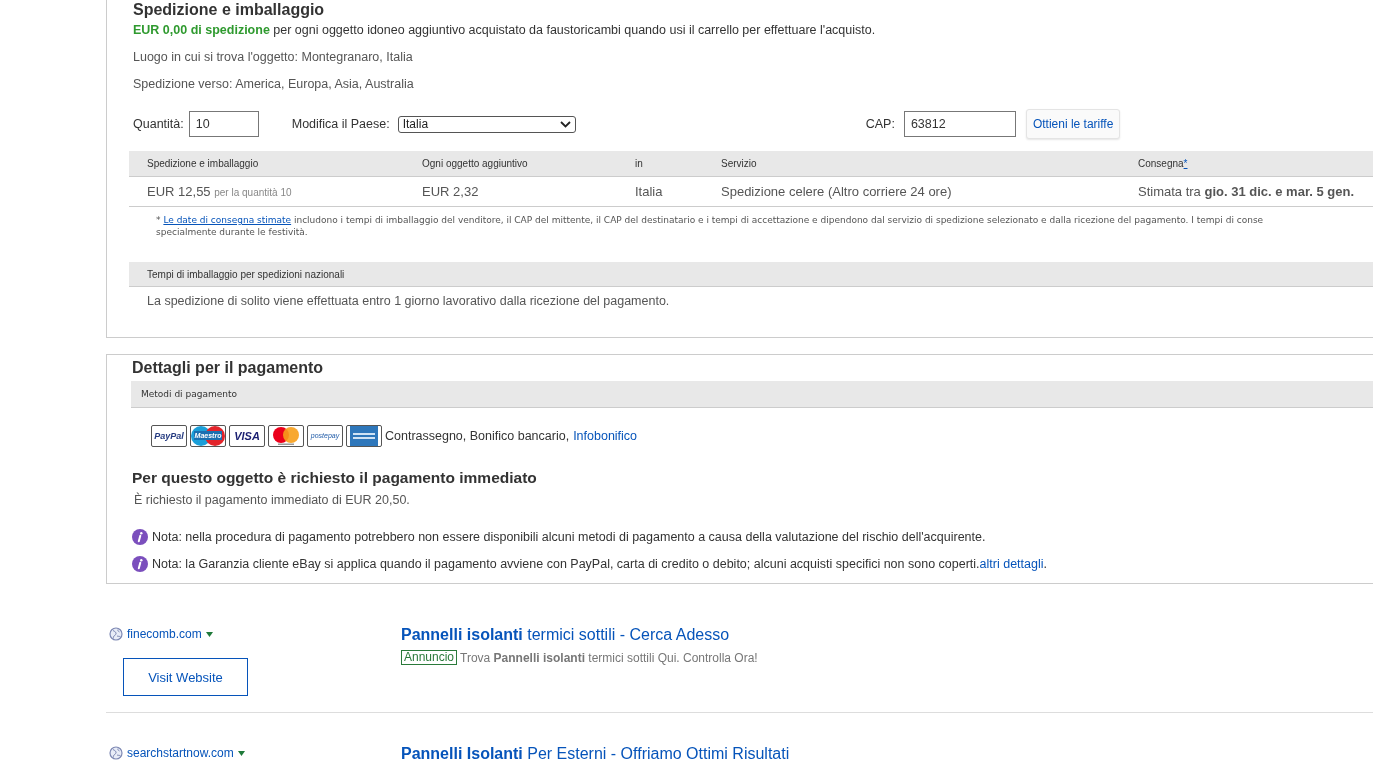 This screenshot has height=774, width=1373. What do you see at coordinates (880, 124) in the screenshot?
I see `zip-label: CAP:` at bounding box center [880, 124].